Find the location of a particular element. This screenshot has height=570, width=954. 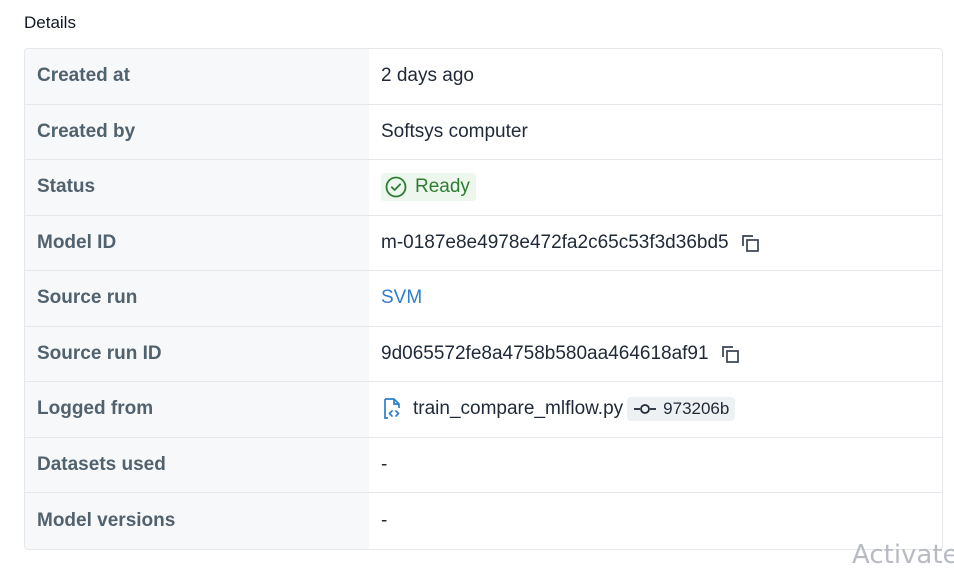

row-status: Status Ready is located at coordinates (483, 188).